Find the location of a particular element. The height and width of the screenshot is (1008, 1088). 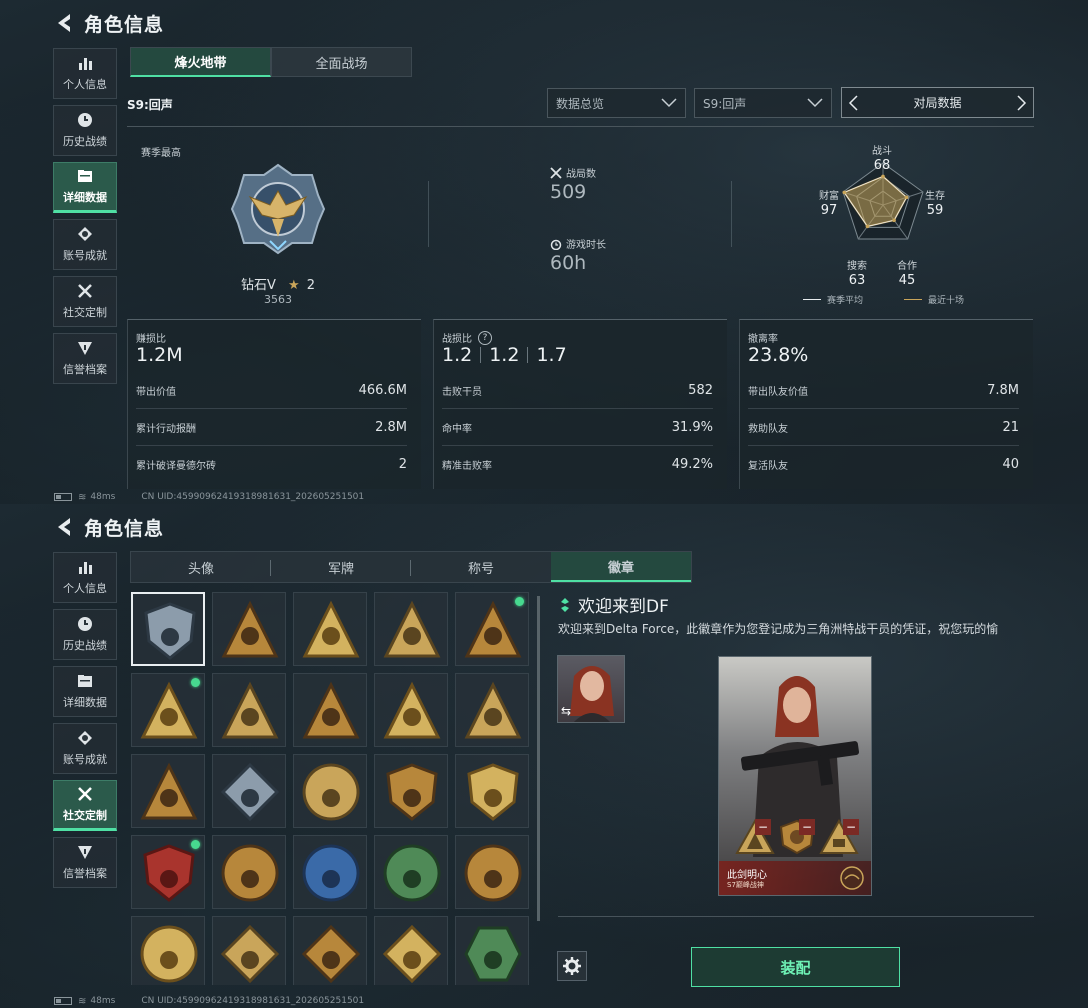

ping-value: 48ms is located at coordinates (103, 1001).